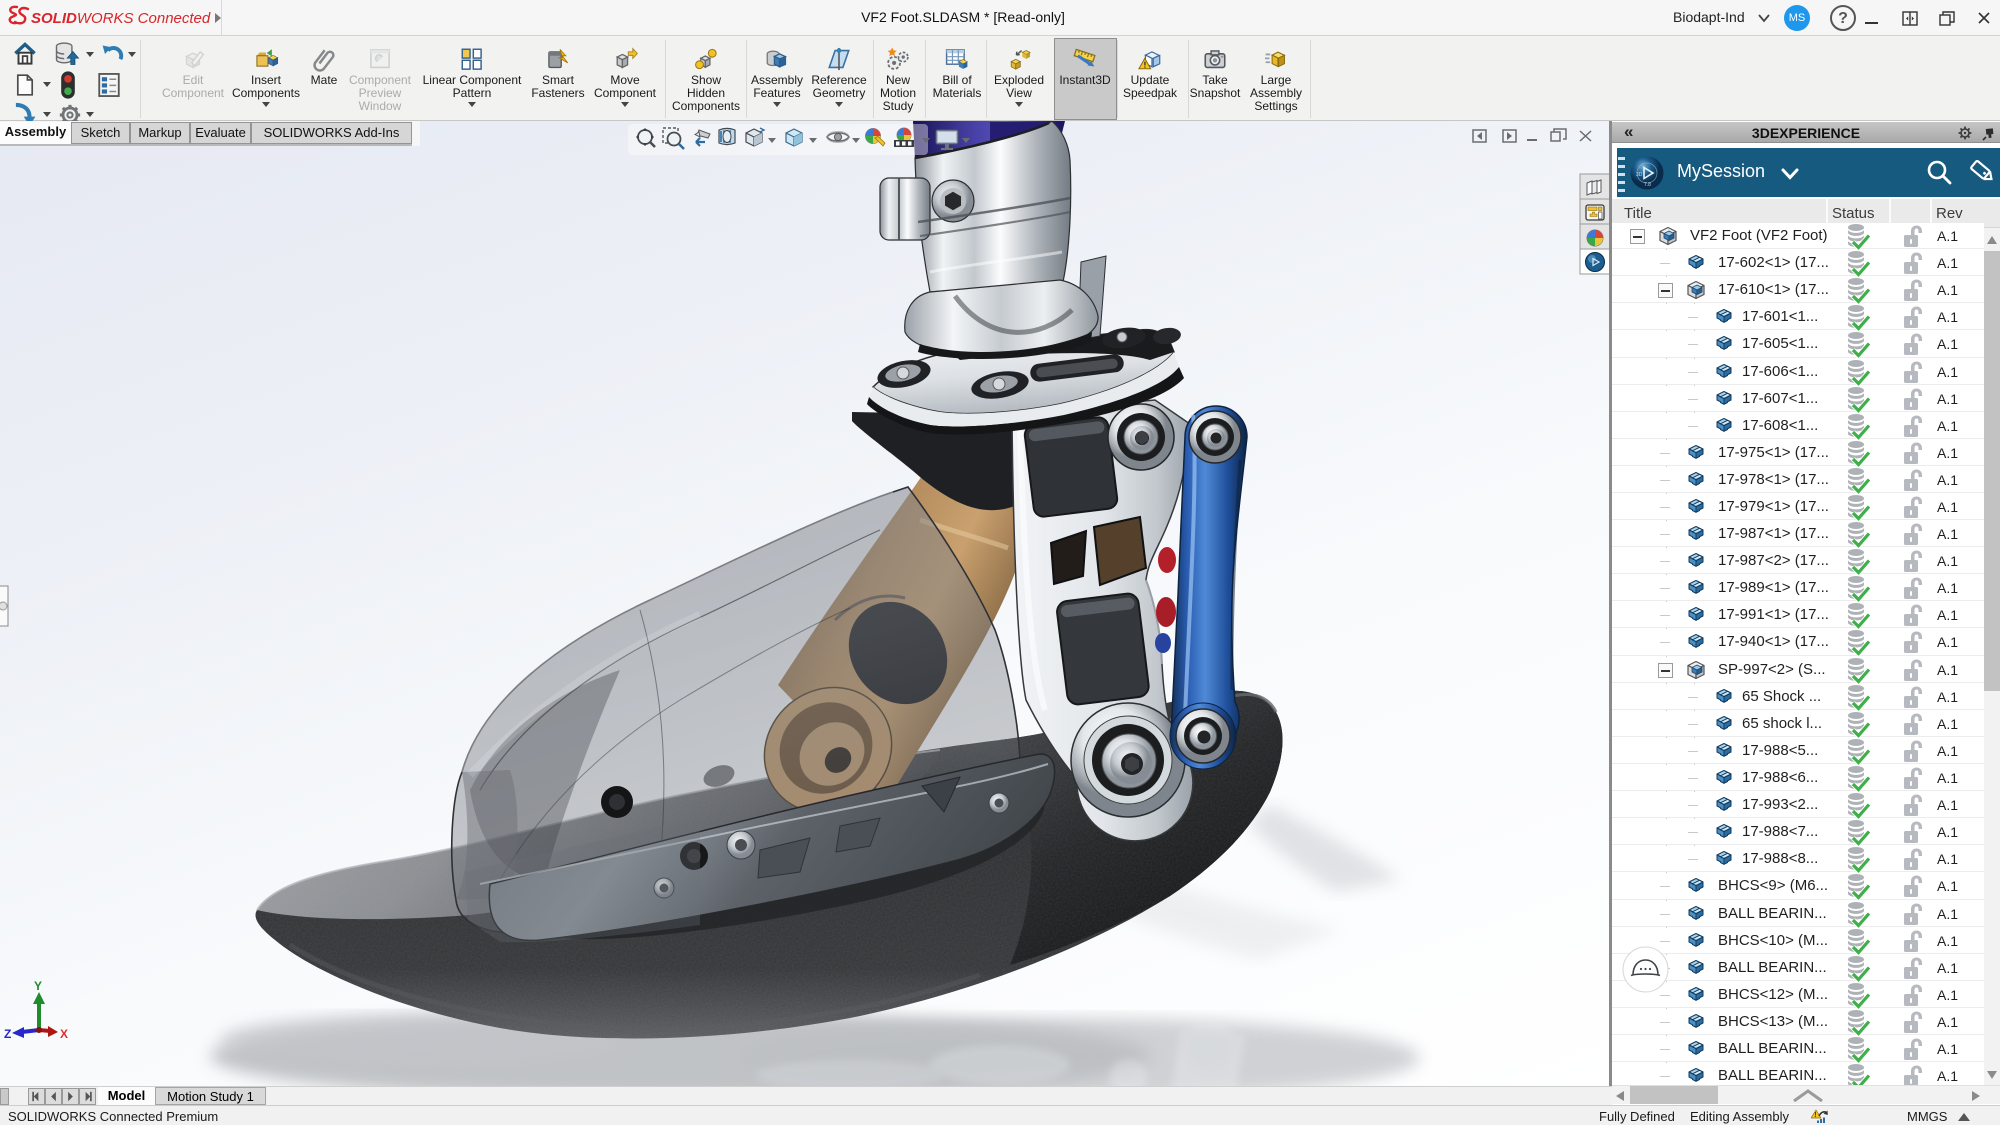  I want to click on svg-text: Z, so click(7, 1034).